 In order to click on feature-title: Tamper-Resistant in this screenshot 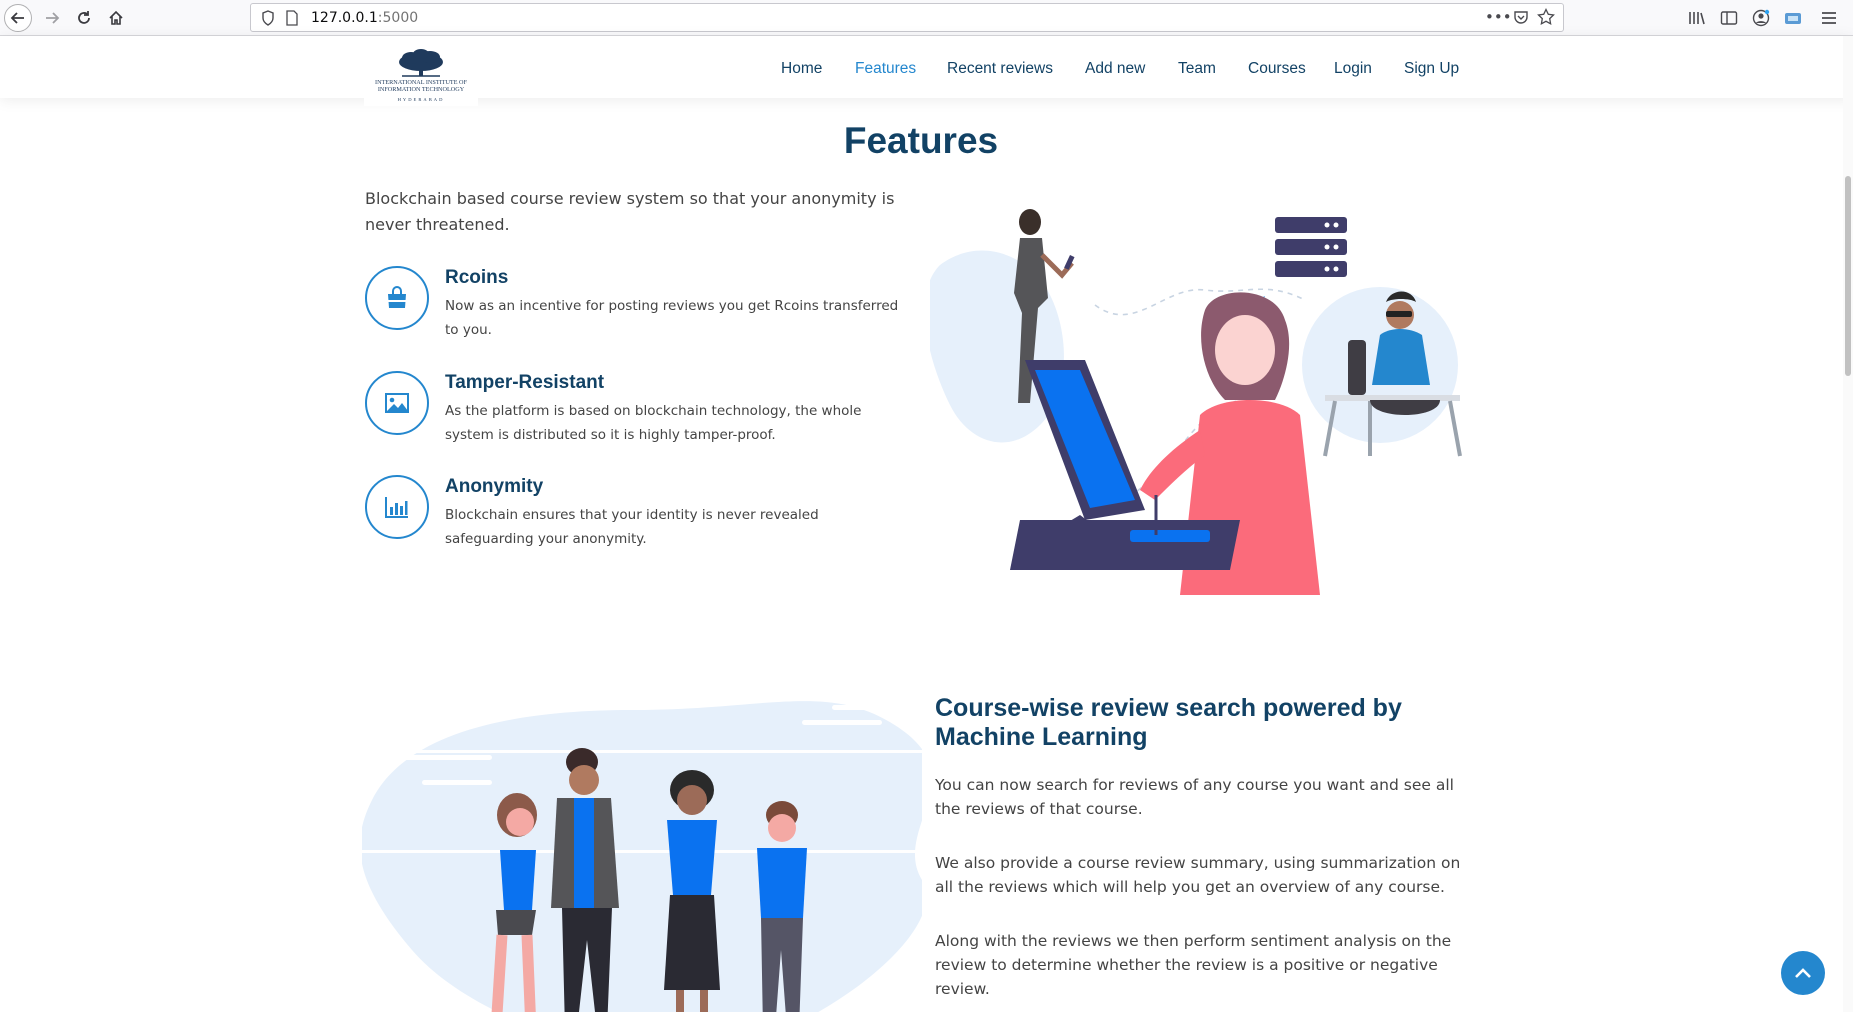, I will do `click(525, 382)`.